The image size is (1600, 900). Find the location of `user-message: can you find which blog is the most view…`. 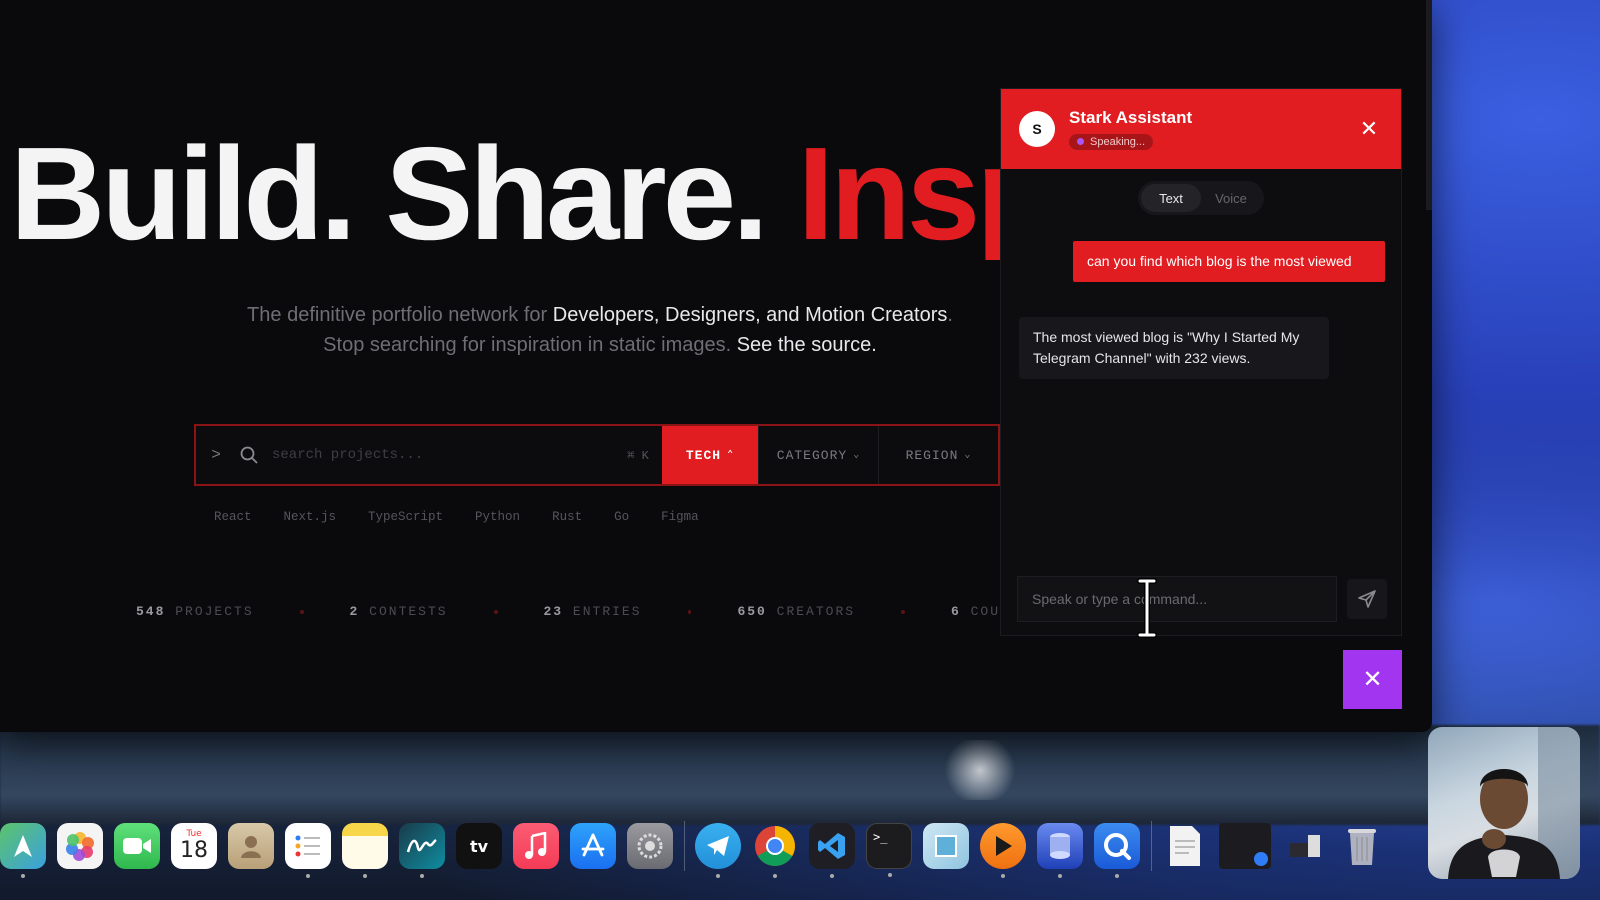

user-message: can you find which blog is the most view… is located at coordinates (1229, 261).